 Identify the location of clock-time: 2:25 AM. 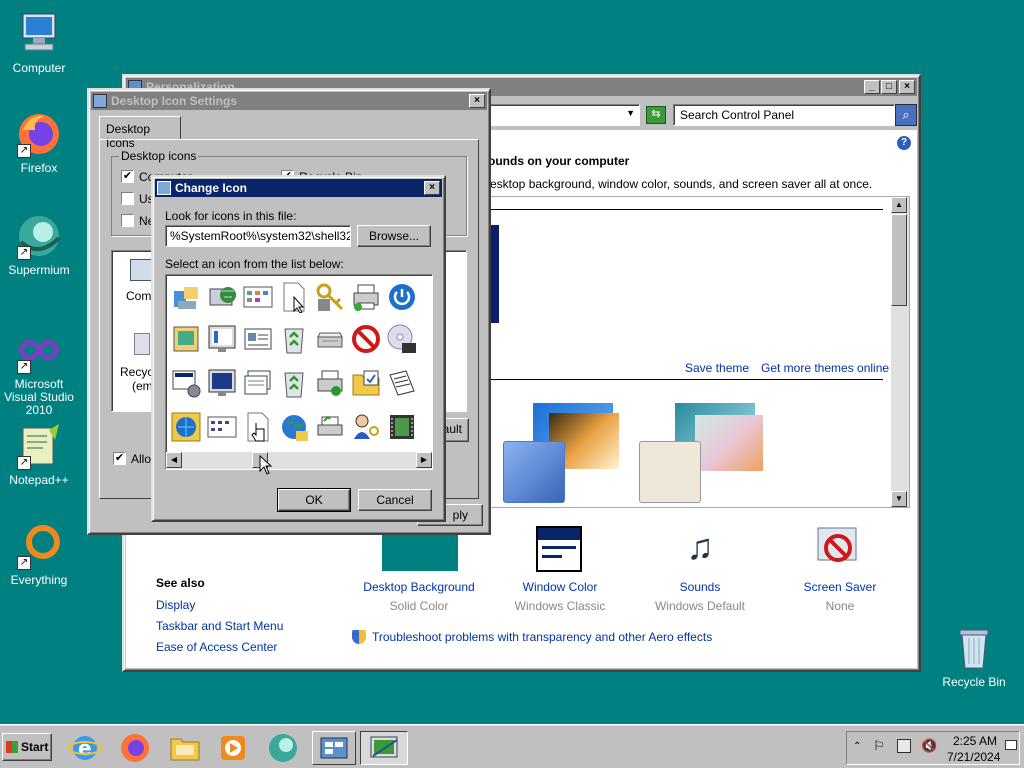
(975, 741).